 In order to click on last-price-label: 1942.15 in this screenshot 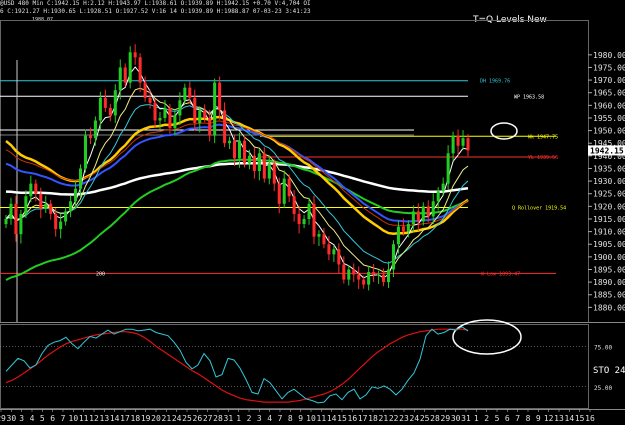, I will do `click(607, 150)`.